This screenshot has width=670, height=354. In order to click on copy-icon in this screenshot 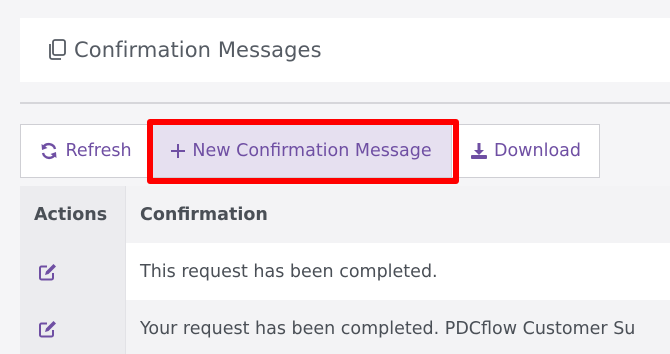, I will do `click(57, 50)`.